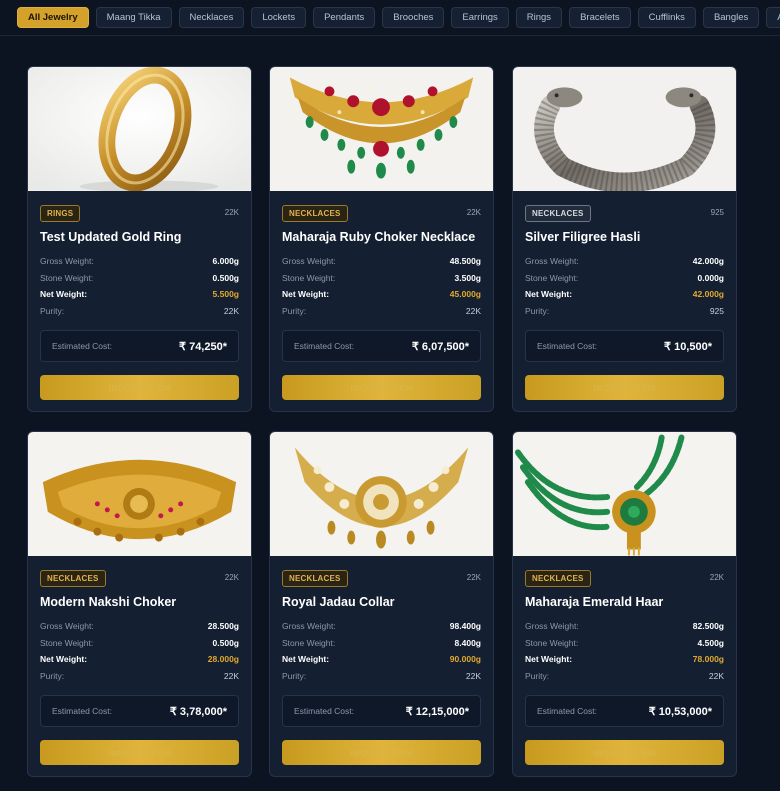 Image resolution: width=780 pixels, height=791 pixels. Describe the element at coordinates (139, 711) in the screenshot. I see `estimated-cost-box: Estimated Cost: ₹ 3,78,000*` at that location.